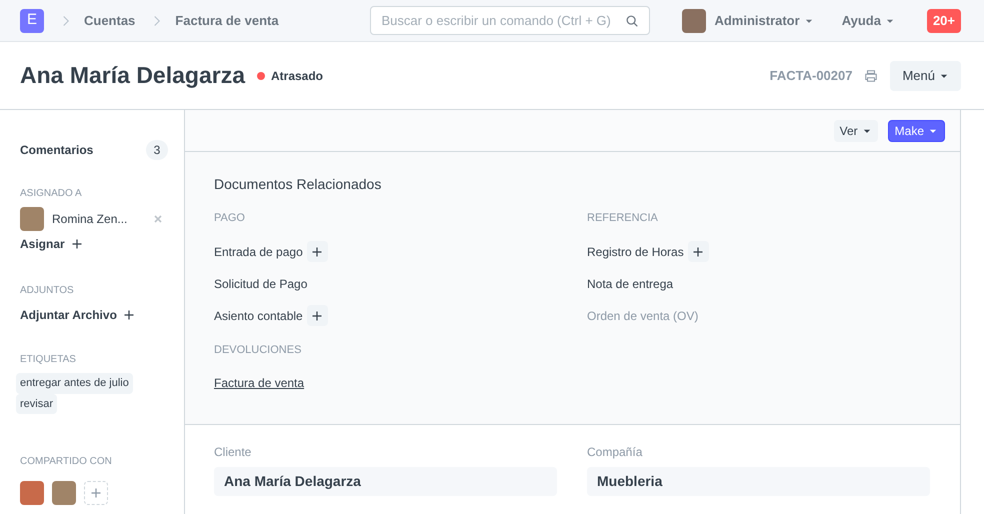 The image size is (984, 514). Describe the element at coordinates (623, 218) in the screenshot. I see `group-heading: REFERENCIA` at that location.